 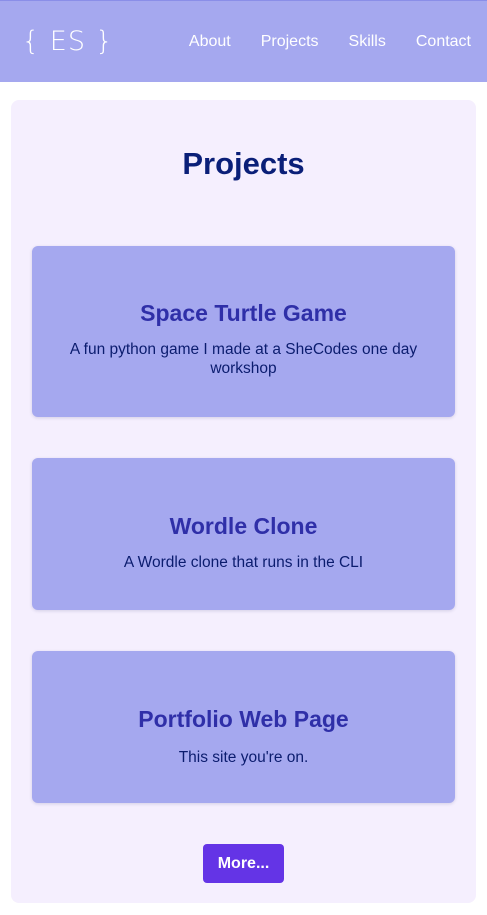 I want to click on navbar: { ES } About Projects Skills Contact, so click(x=243, y=41).